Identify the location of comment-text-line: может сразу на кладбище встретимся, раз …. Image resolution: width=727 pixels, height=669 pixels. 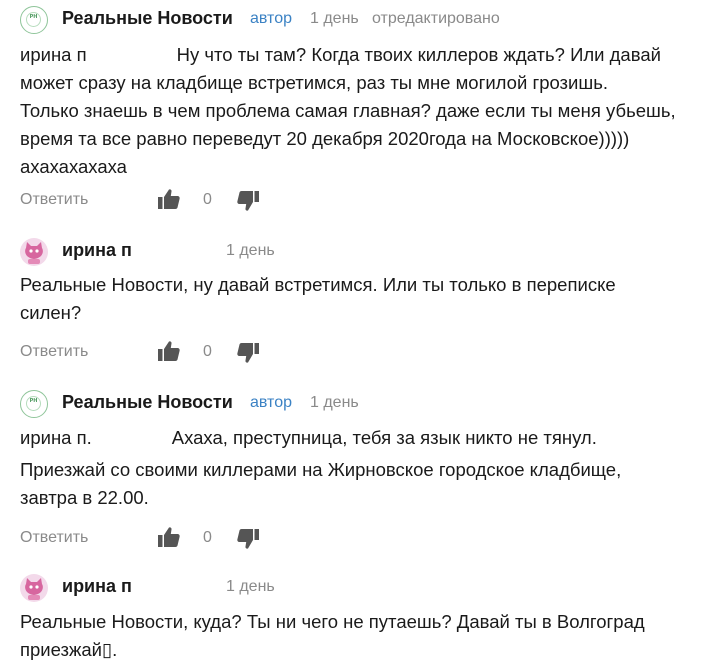
(314, 82).